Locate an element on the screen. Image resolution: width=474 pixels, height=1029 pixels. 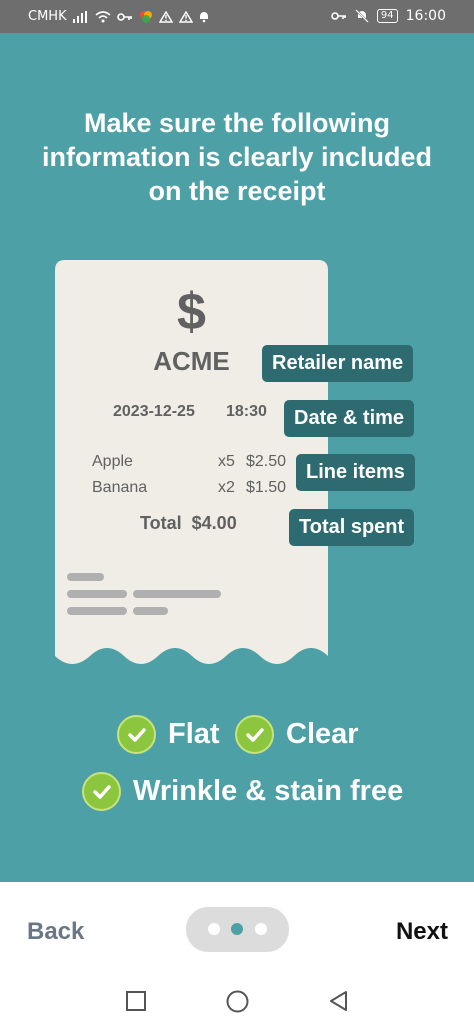
bell-icon is located at coordinates (203, 16).